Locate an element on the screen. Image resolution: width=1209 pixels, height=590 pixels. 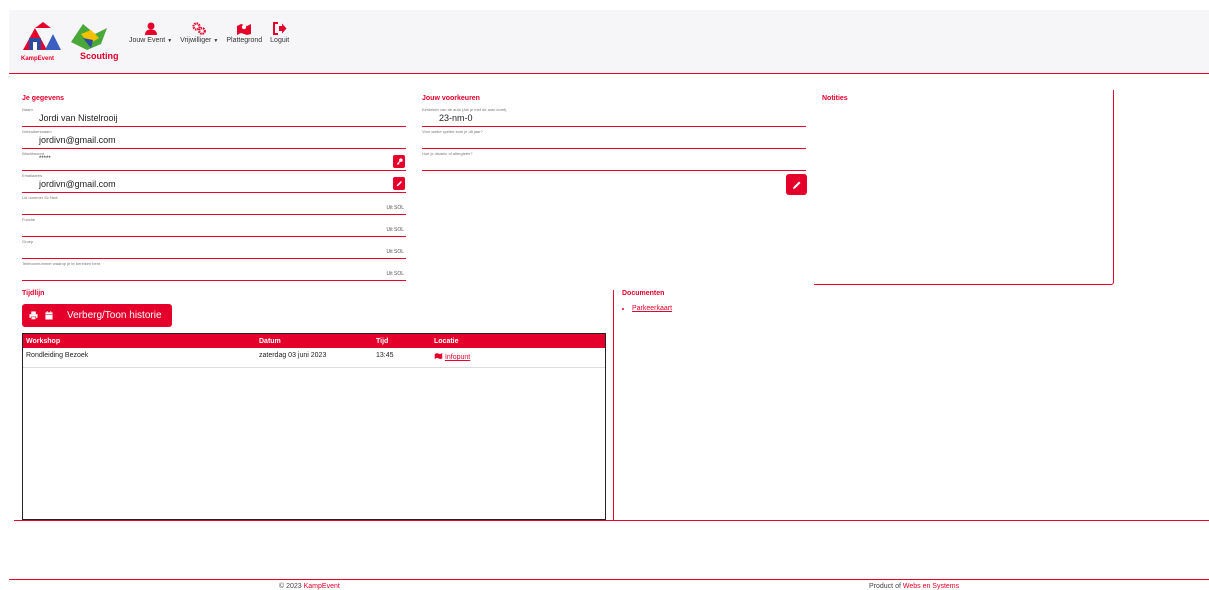
calendar-icon is located at coordinates (49, 315).